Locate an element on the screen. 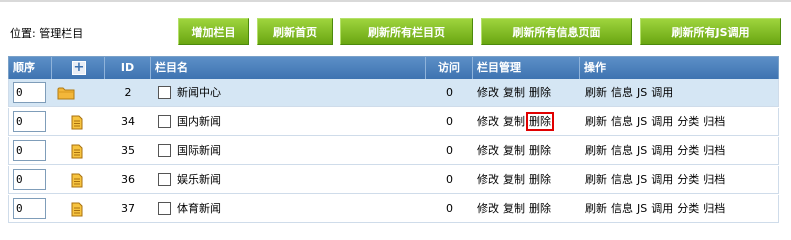  top-divider is located at coordinates (395, 1).